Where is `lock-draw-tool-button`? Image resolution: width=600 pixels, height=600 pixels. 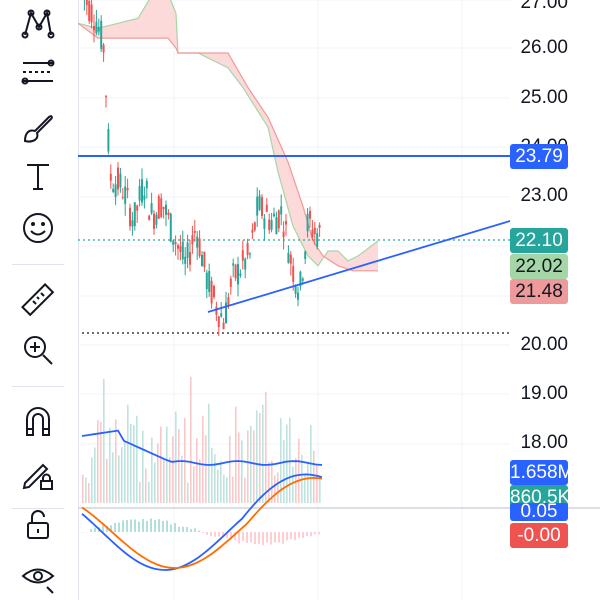
lock-draw-tool-button is located at coordinates (38, 474).